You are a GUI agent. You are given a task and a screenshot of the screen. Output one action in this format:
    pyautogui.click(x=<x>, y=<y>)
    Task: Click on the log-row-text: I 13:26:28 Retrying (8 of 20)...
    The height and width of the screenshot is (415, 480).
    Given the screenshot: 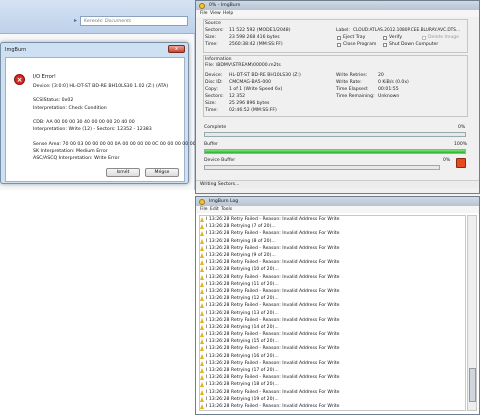 What is the action you would take?
    pyautogui.click(x=241, y=241)
    